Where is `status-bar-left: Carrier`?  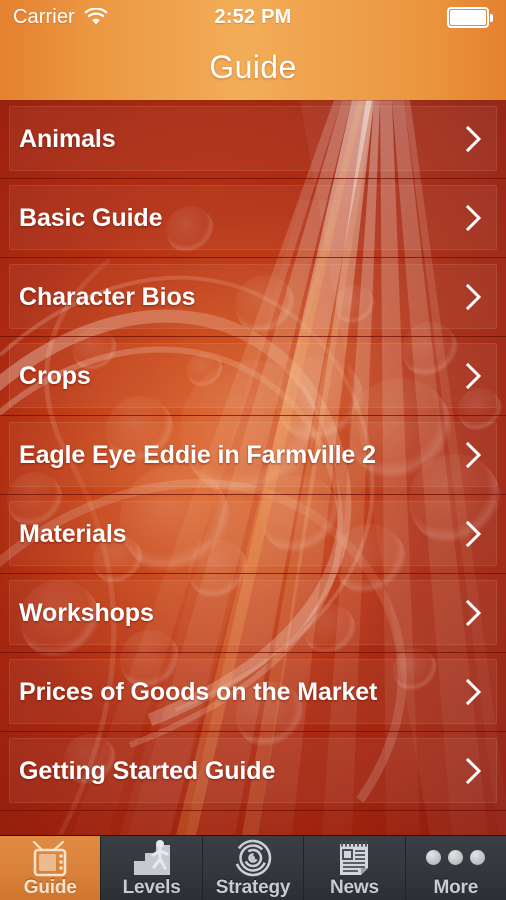 status-bar-left: Carrier is located at coordinates (60, 17).